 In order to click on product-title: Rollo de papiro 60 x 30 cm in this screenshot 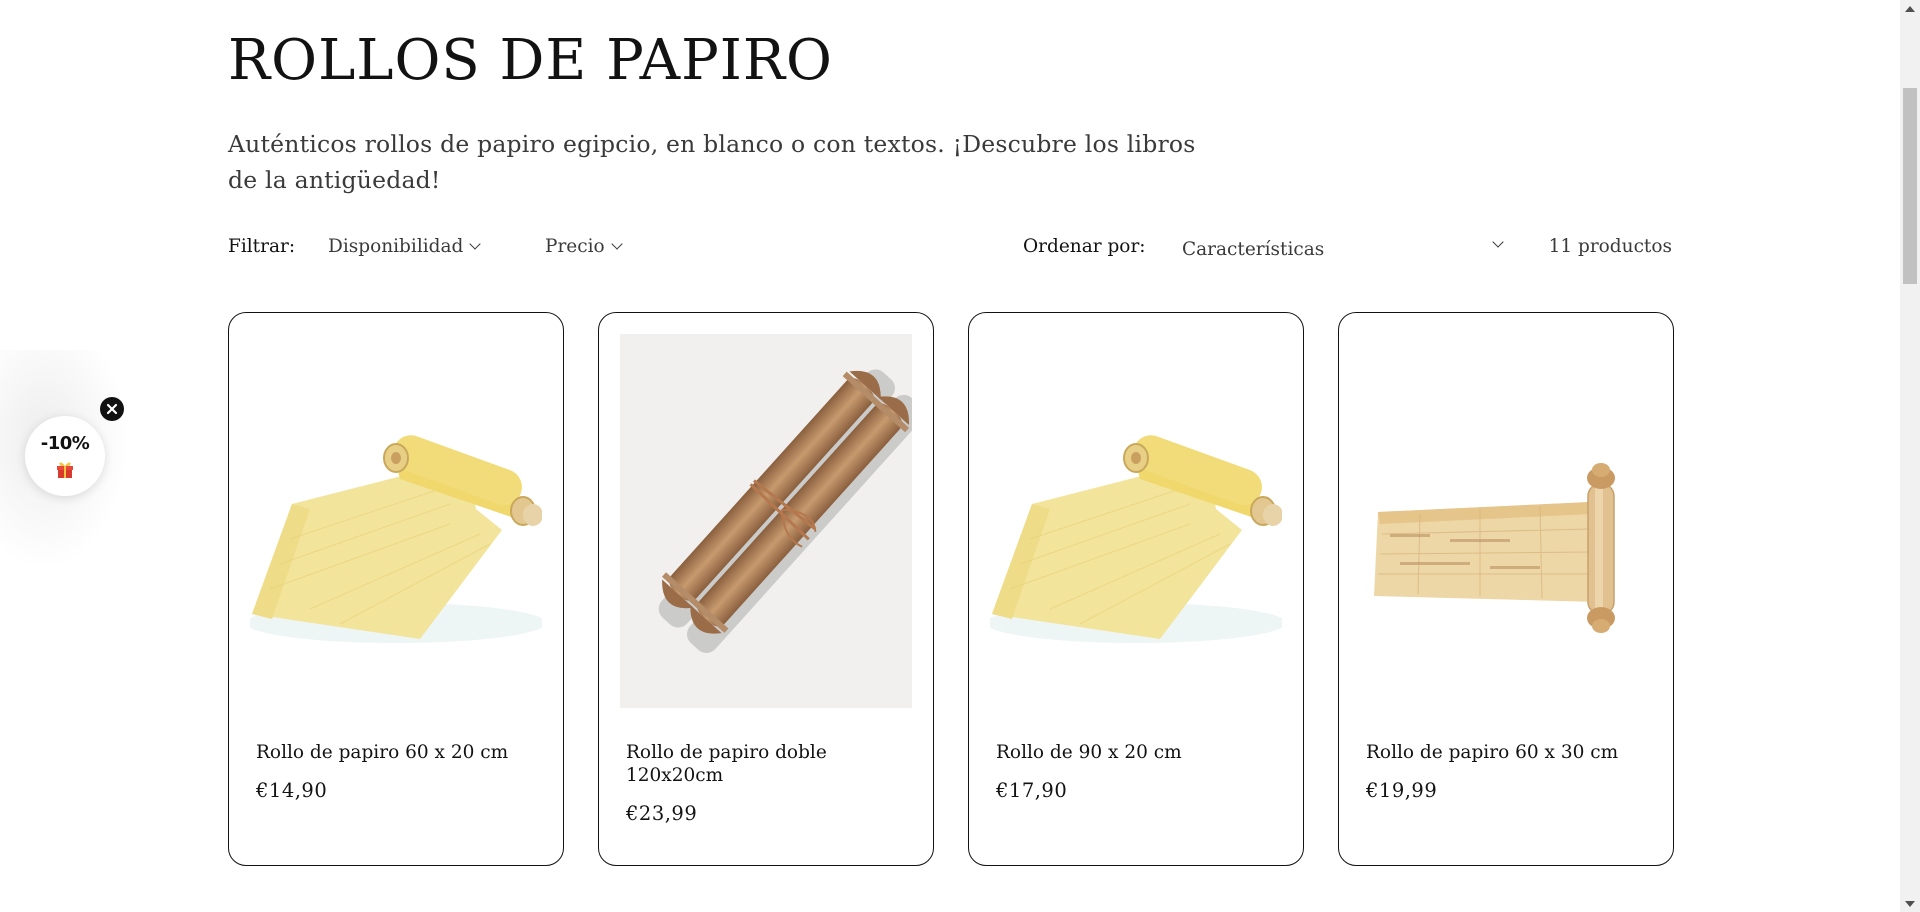, I will do `click(1511, 752)`.